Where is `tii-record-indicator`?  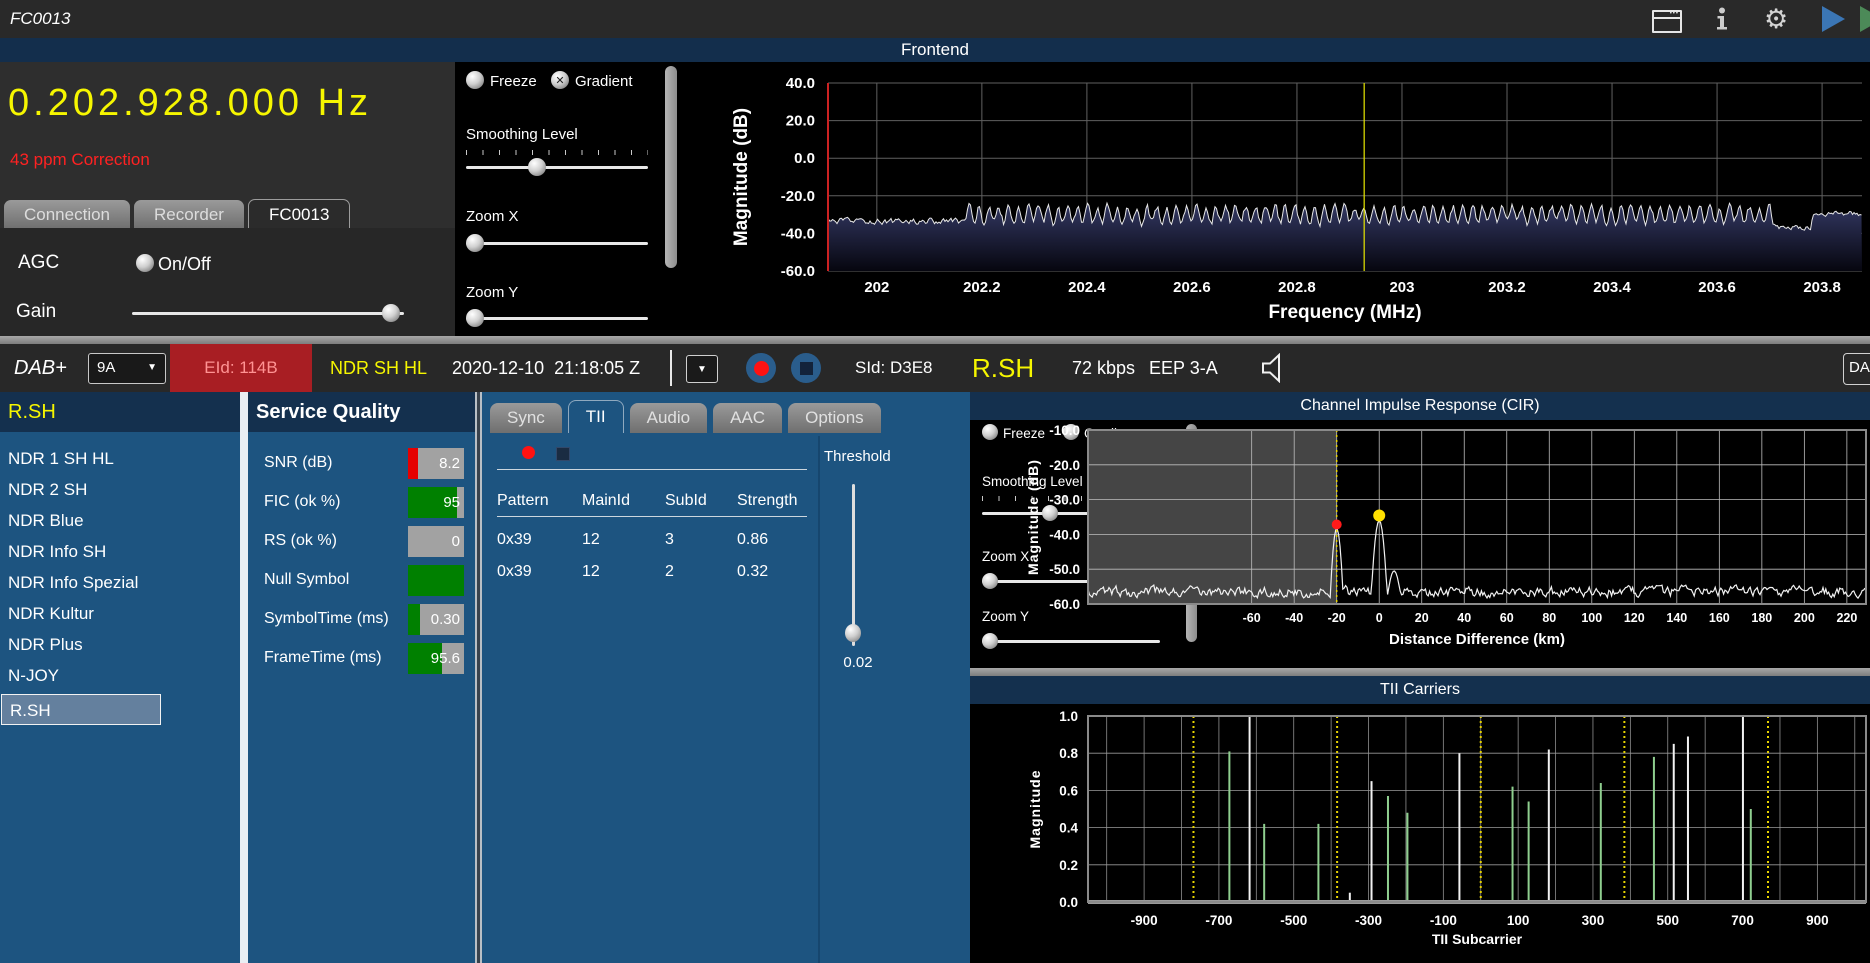 tii-record-indicator is located at coordinates (528, 452).